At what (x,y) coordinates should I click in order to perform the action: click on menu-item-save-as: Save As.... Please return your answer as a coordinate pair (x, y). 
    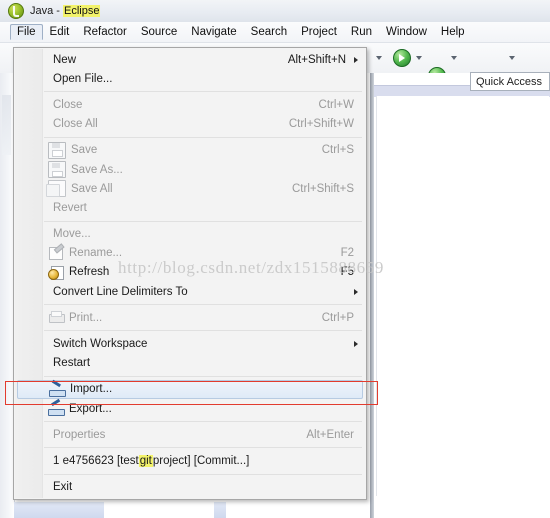
    Looking at the image, I should click on (190, 169).